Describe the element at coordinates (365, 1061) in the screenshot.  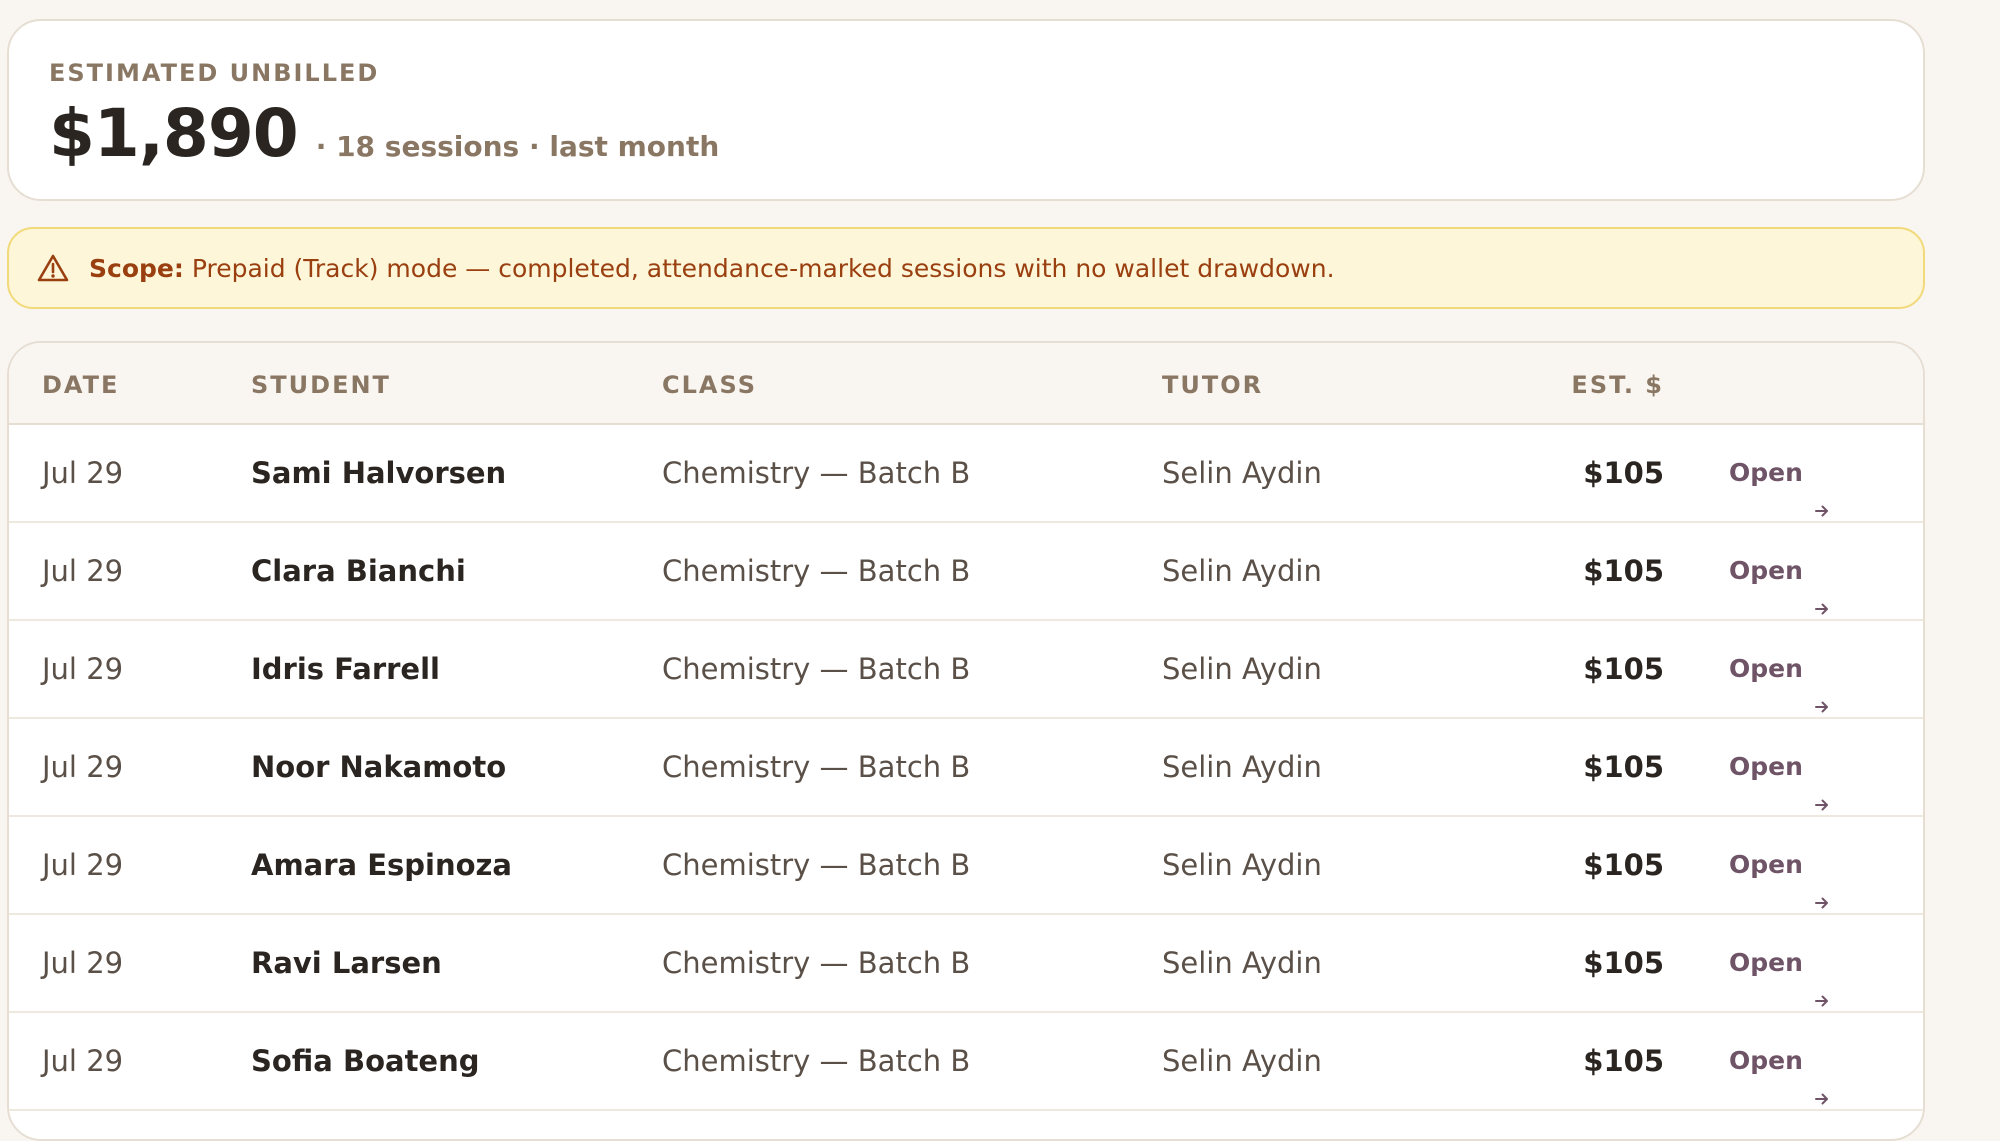
I see `cell-student: Sofia Boateng` at that location.